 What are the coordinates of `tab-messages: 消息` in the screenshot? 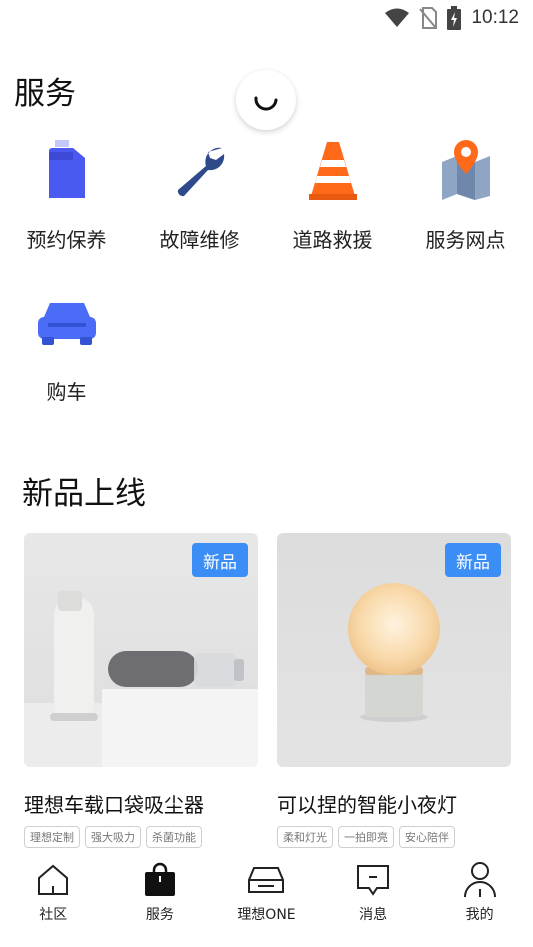 It's located at (373, 898).